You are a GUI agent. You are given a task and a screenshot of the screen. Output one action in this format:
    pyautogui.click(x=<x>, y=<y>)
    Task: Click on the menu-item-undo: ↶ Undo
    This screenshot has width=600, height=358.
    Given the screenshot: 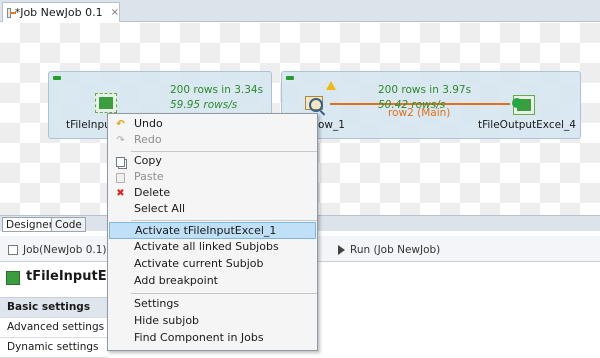 What is the action you would take?
    pyautogui.click(x=212, y=124)
    